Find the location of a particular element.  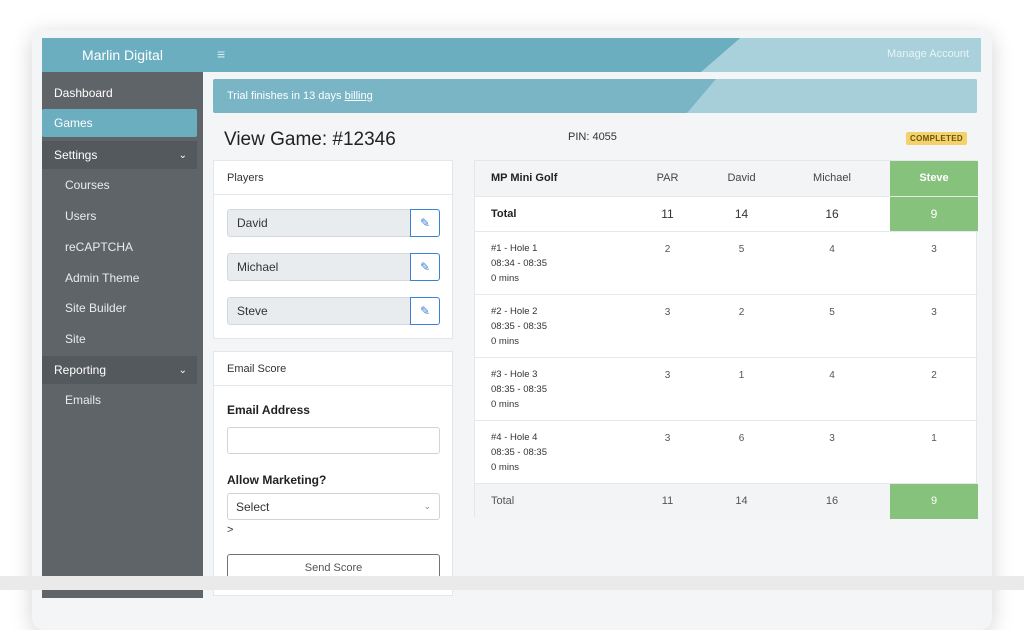

column-header: Michael is located at coordinates (832, 179).